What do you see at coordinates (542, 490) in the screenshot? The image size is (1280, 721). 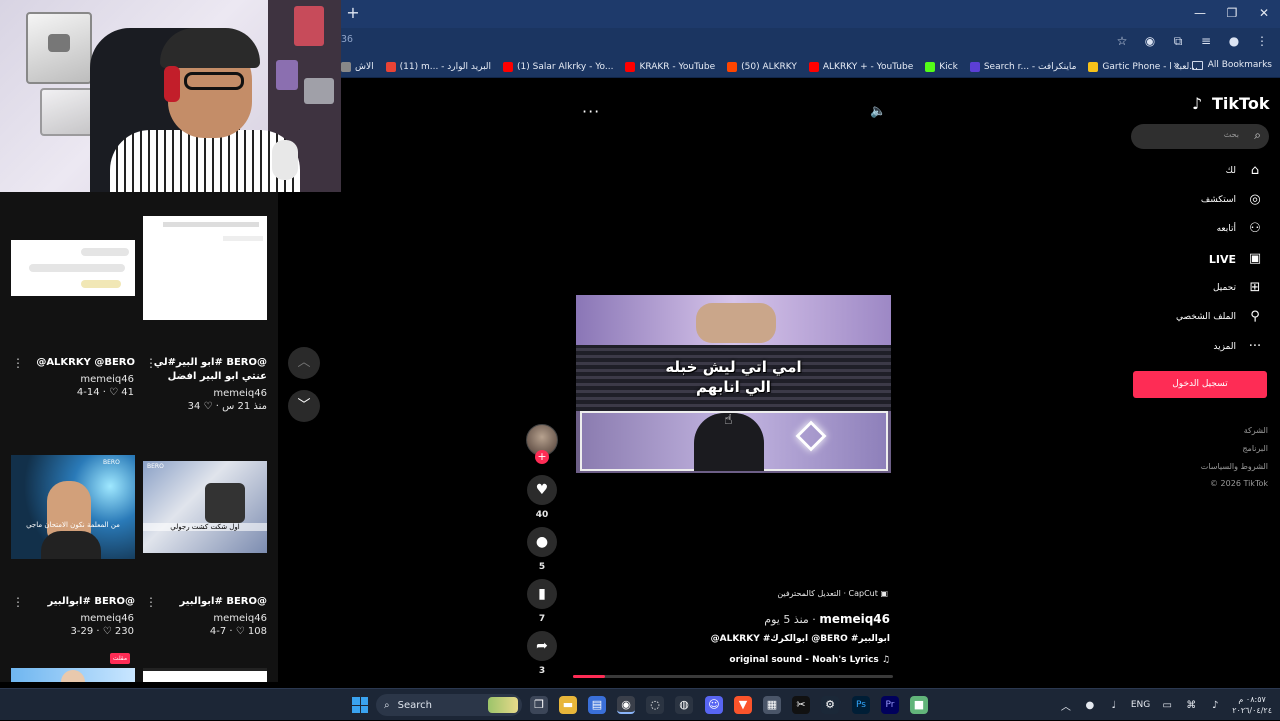 I see `like-button: ♥` at bounding box center [542, 490].